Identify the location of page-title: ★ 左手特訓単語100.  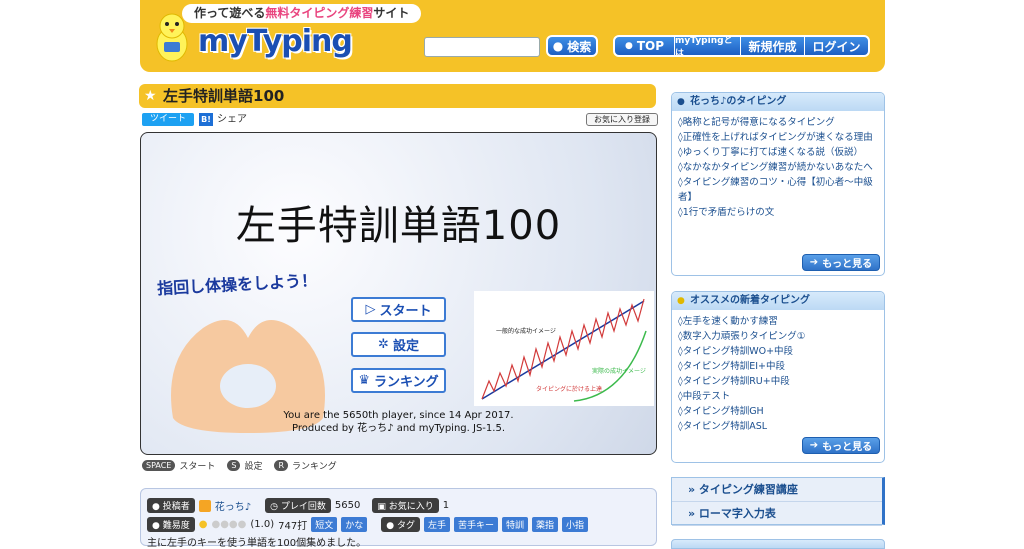
(397, 96).